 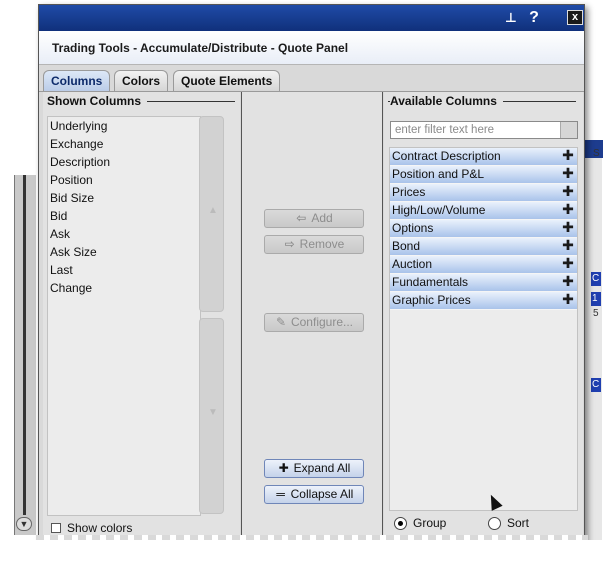 What do you see at coordinates (409, 192) in the screenshot?
I see `list-item-label: Prices` at bounding box center [409, 192].